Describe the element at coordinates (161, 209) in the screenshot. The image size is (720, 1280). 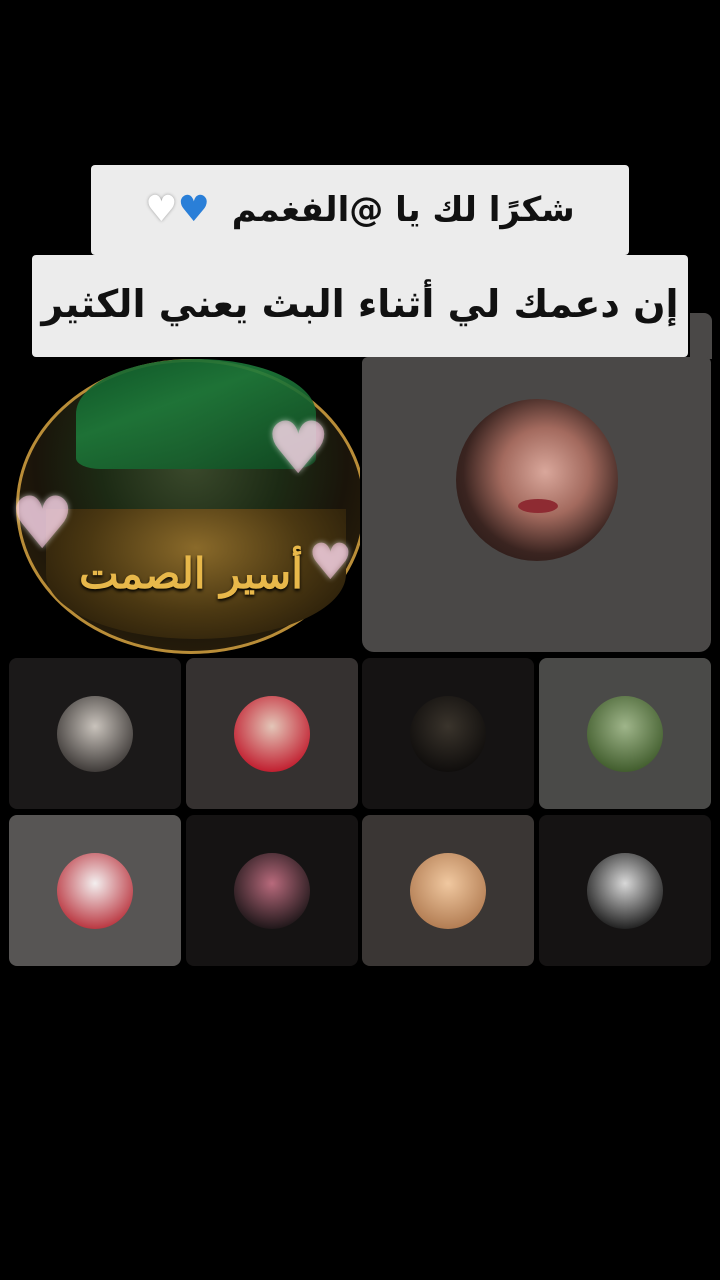
I see `white-heart-icon: ♥` at that location.